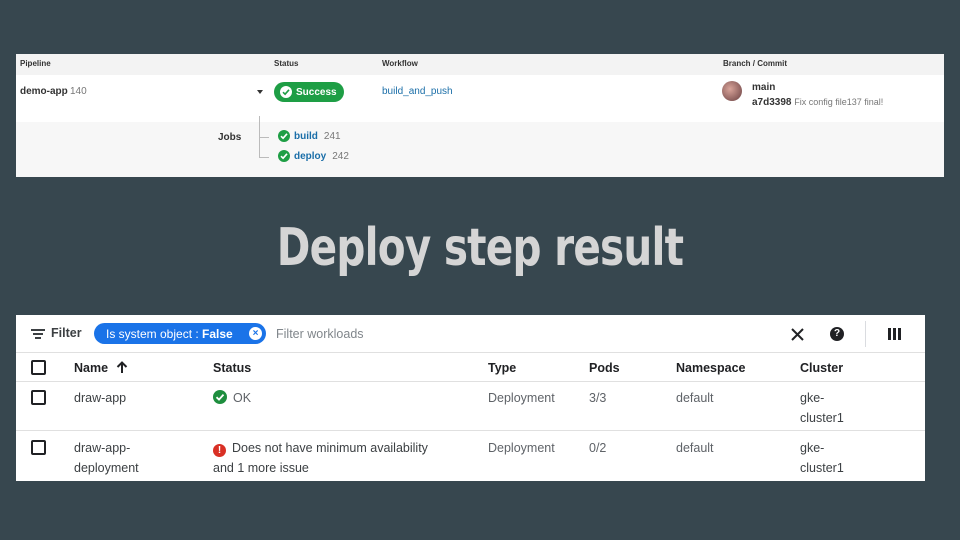 This screenshot has width=960, height=540. Describe the element at coordinates (149, 333) in the screenshot. I see `chip-key: Is system object` at that location.